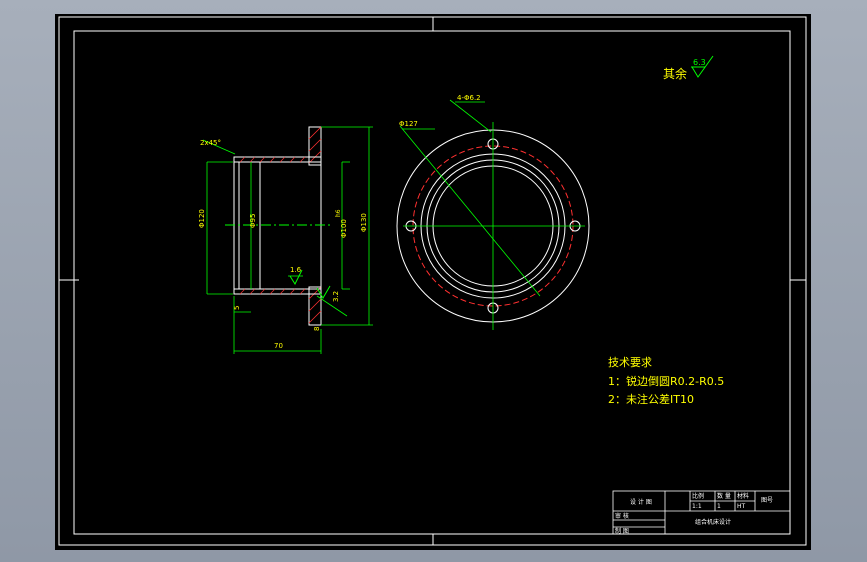  I want to click on dim-ra-face: 3.2, so click(336, 296).